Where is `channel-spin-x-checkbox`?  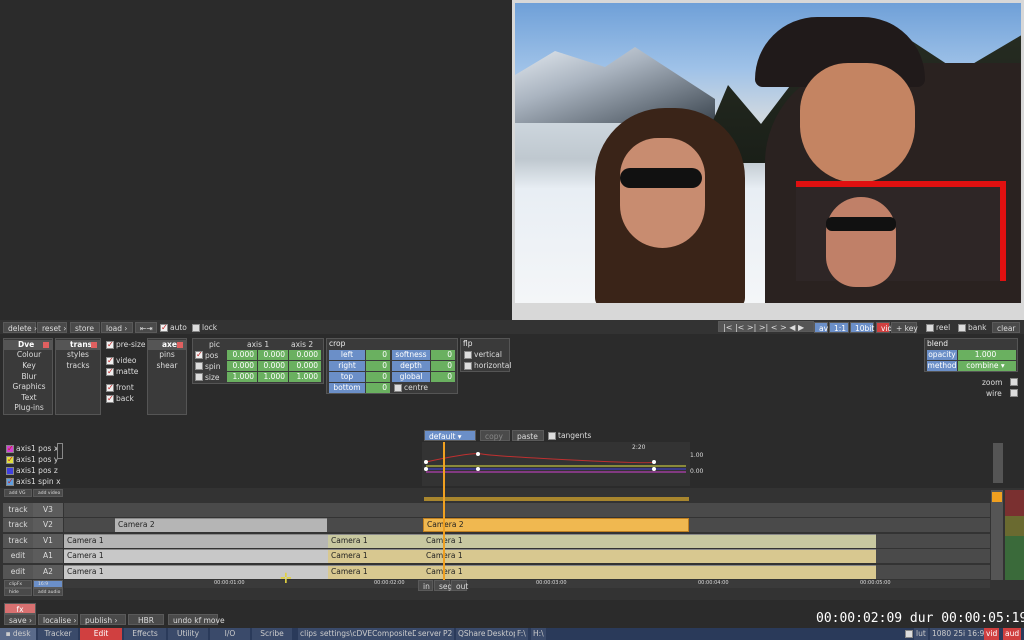 channel-spin-x-checkbox is located at coordinates (10, 481).